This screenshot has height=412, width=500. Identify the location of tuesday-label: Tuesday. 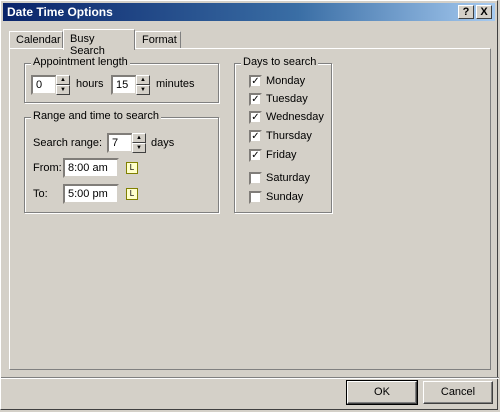
(287, 99).